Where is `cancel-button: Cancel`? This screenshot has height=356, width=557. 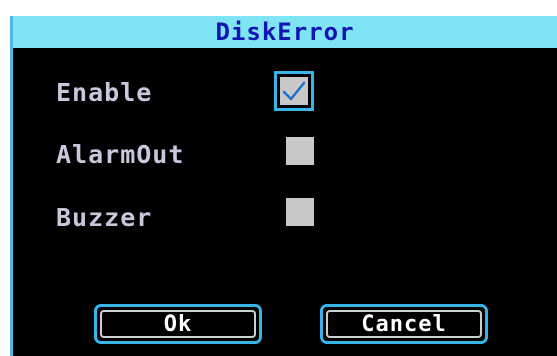 cancel-button: Cancel is located at coordinates (404, 324).